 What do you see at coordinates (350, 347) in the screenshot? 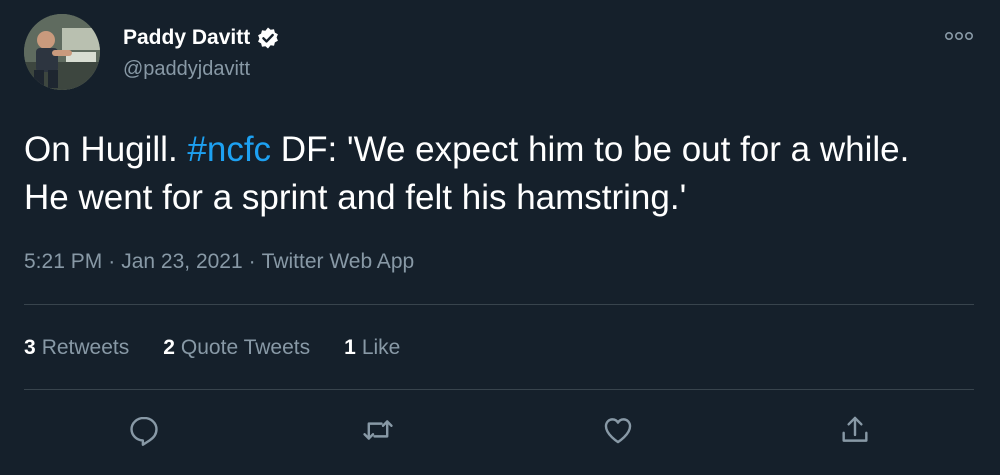
I see `likes-count: 1` at bounding box center [350, 347].